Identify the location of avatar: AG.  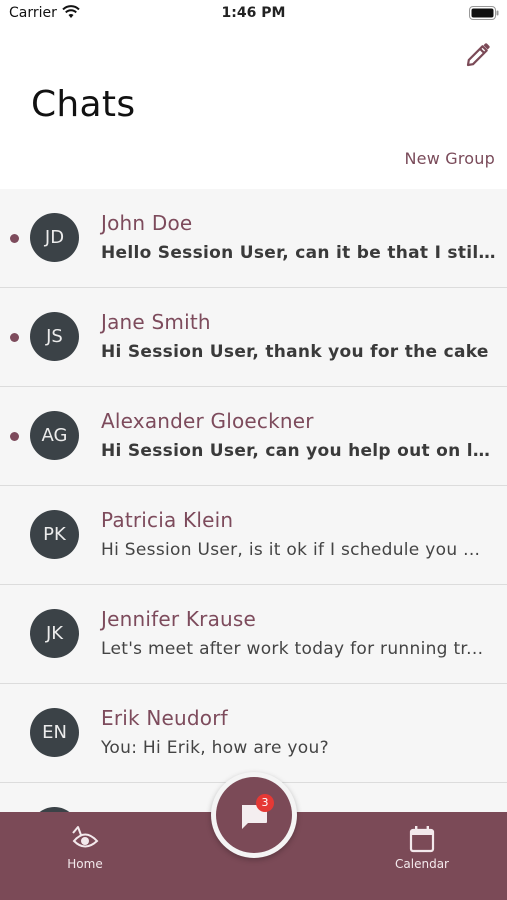
(54, 435).